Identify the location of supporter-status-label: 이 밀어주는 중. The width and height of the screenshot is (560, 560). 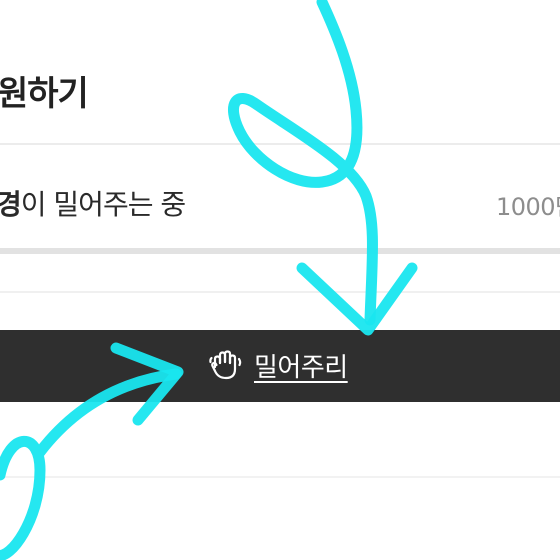
(103, 204).